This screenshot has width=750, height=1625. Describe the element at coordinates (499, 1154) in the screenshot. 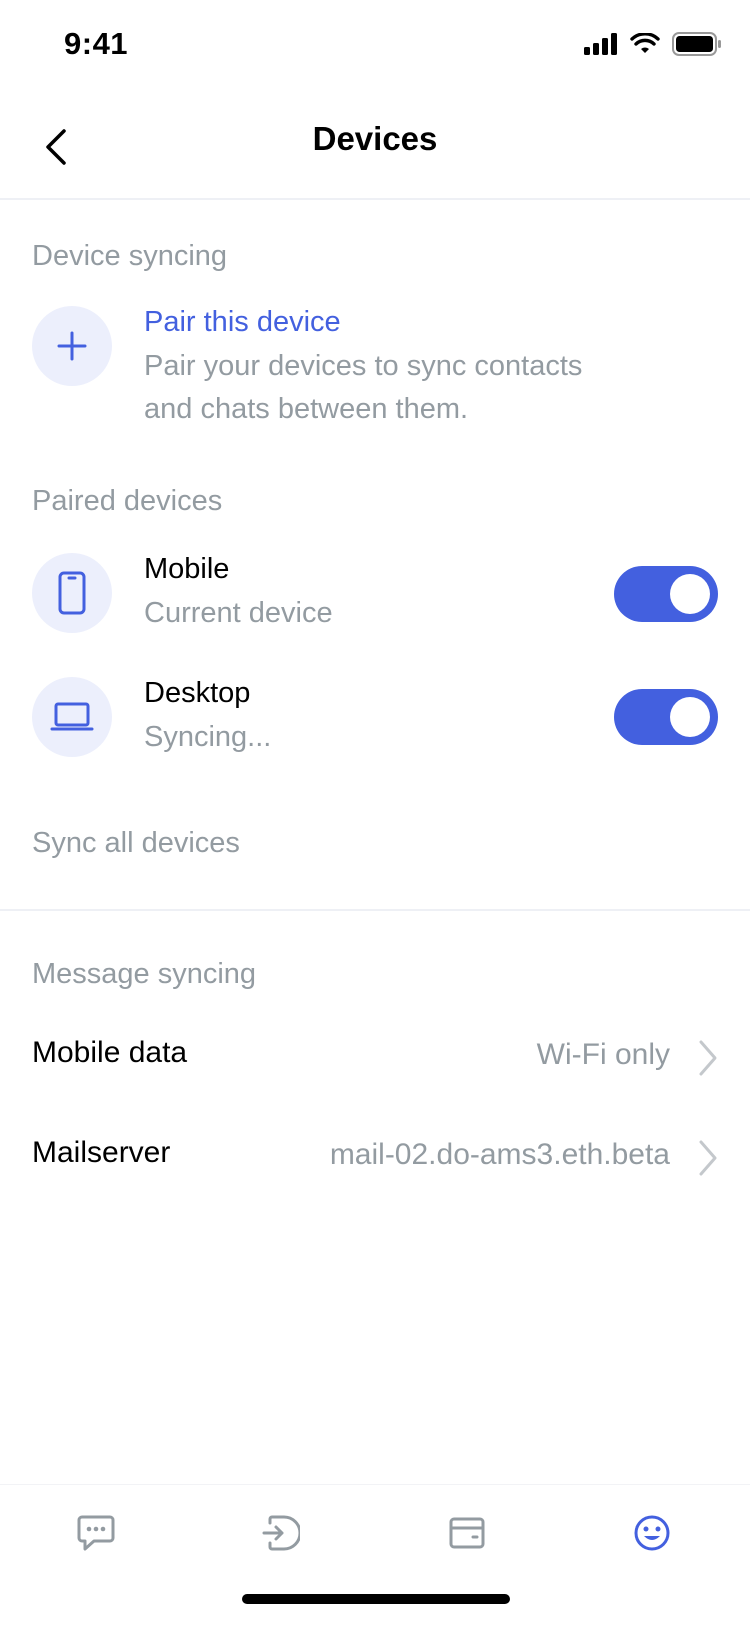

I see `setting-value: mail-02.do-ams3.eth.beta` at that location.